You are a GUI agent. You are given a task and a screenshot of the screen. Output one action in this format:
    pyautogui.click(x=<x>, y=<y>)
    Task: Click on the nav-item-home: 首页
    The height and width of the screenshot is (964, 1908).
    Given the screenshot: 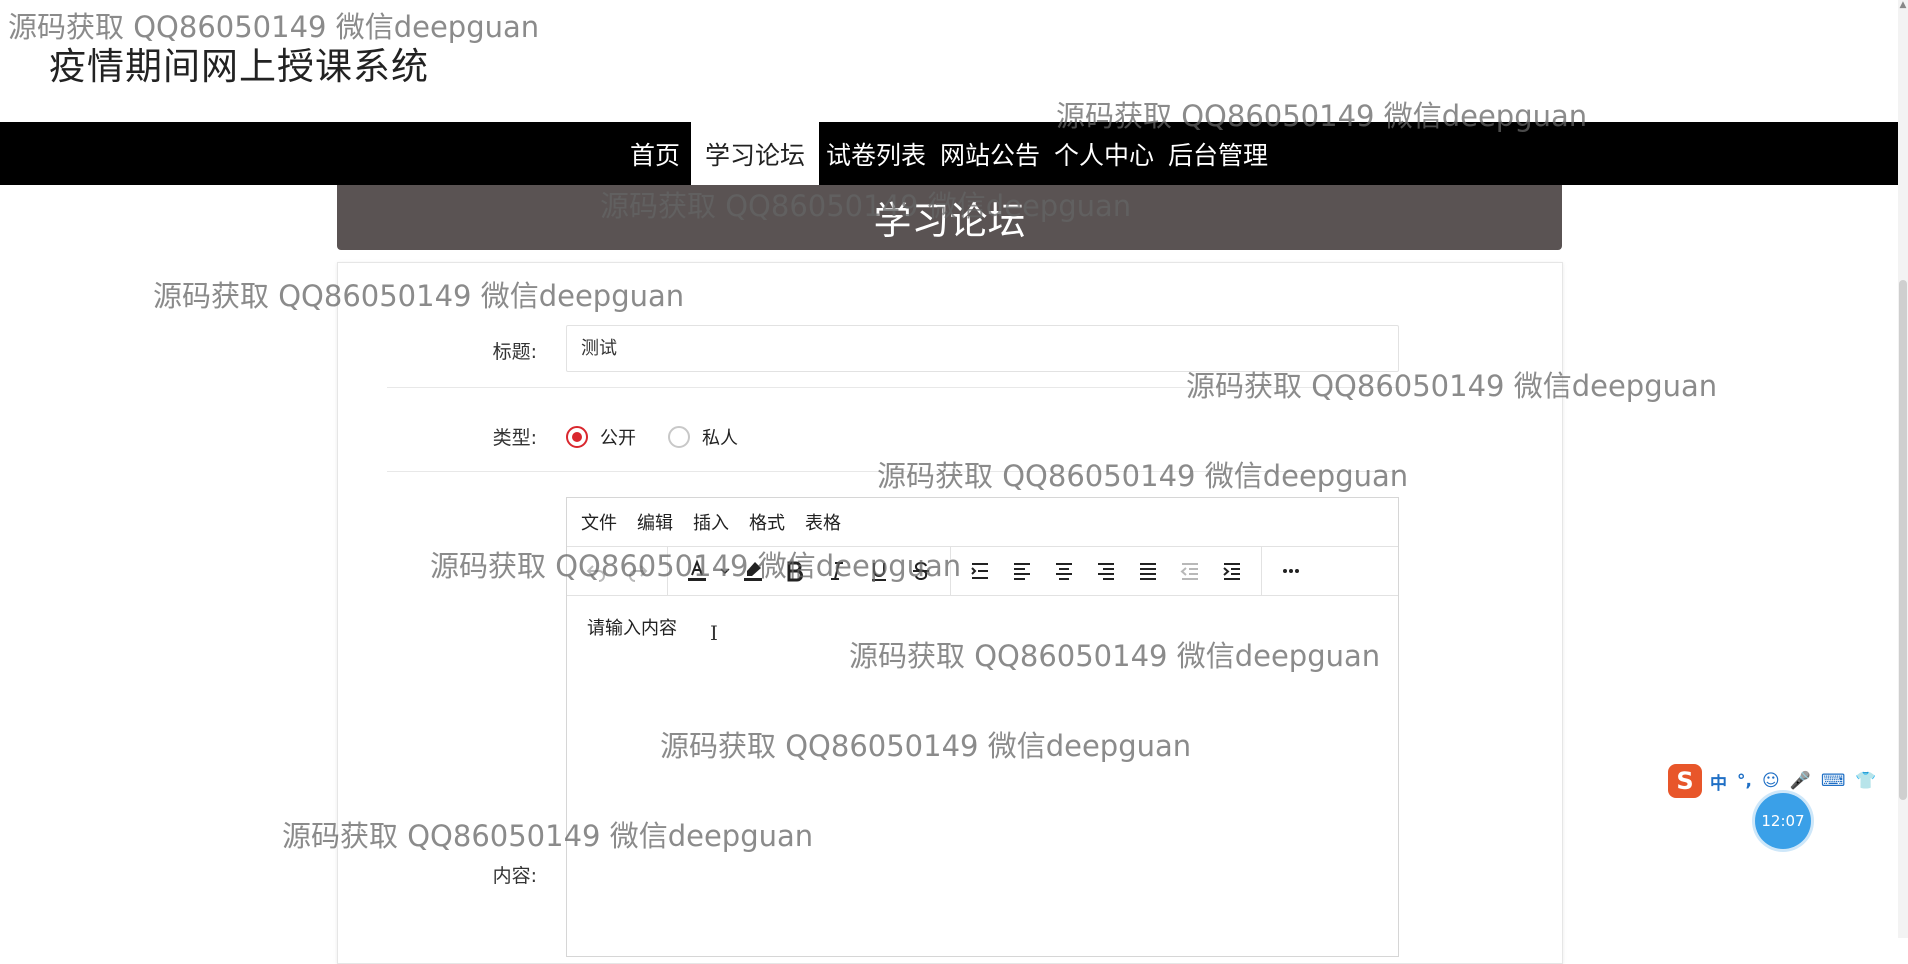 What is the action you would take?
    pyautogui.click(x=657, y=153)
    